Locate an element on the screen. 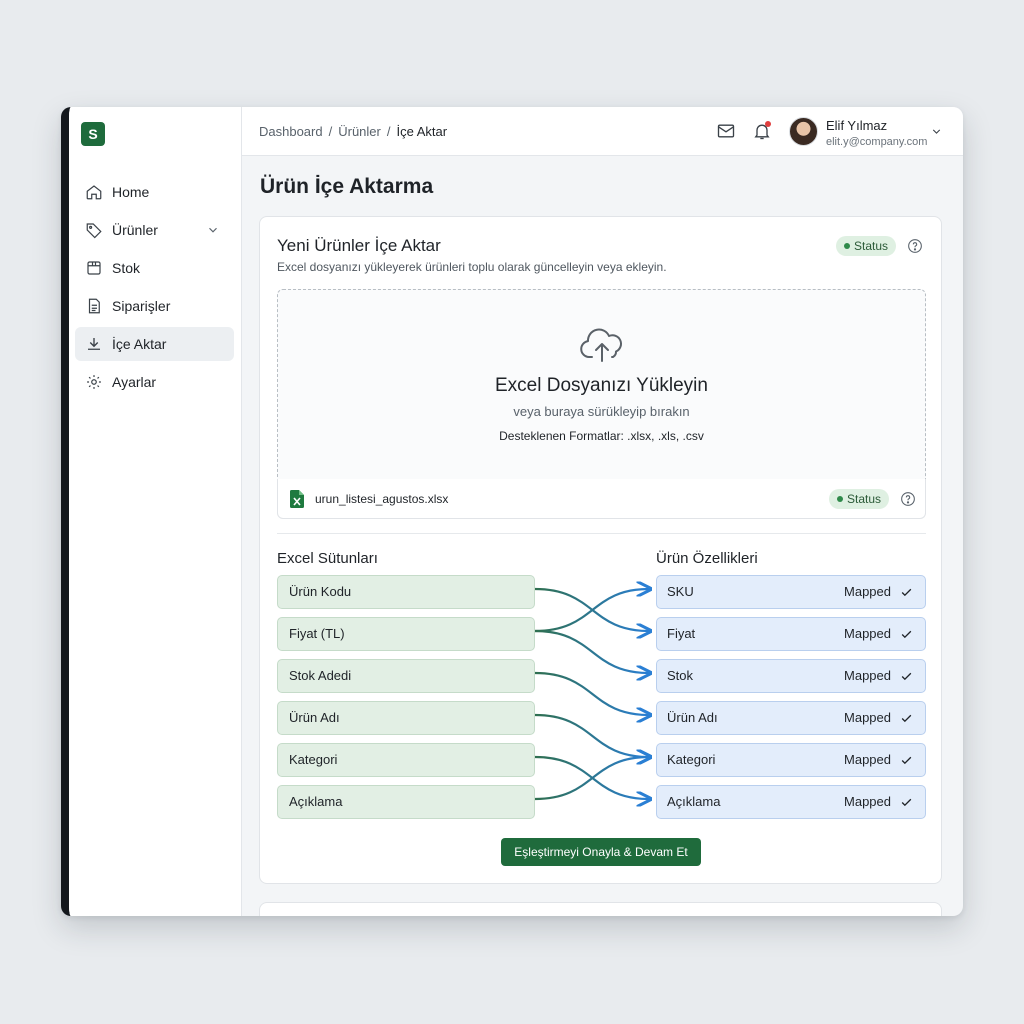 The image size is (1024, 1024). target-field: SKU Mapped is located at coordinates (791, 592).